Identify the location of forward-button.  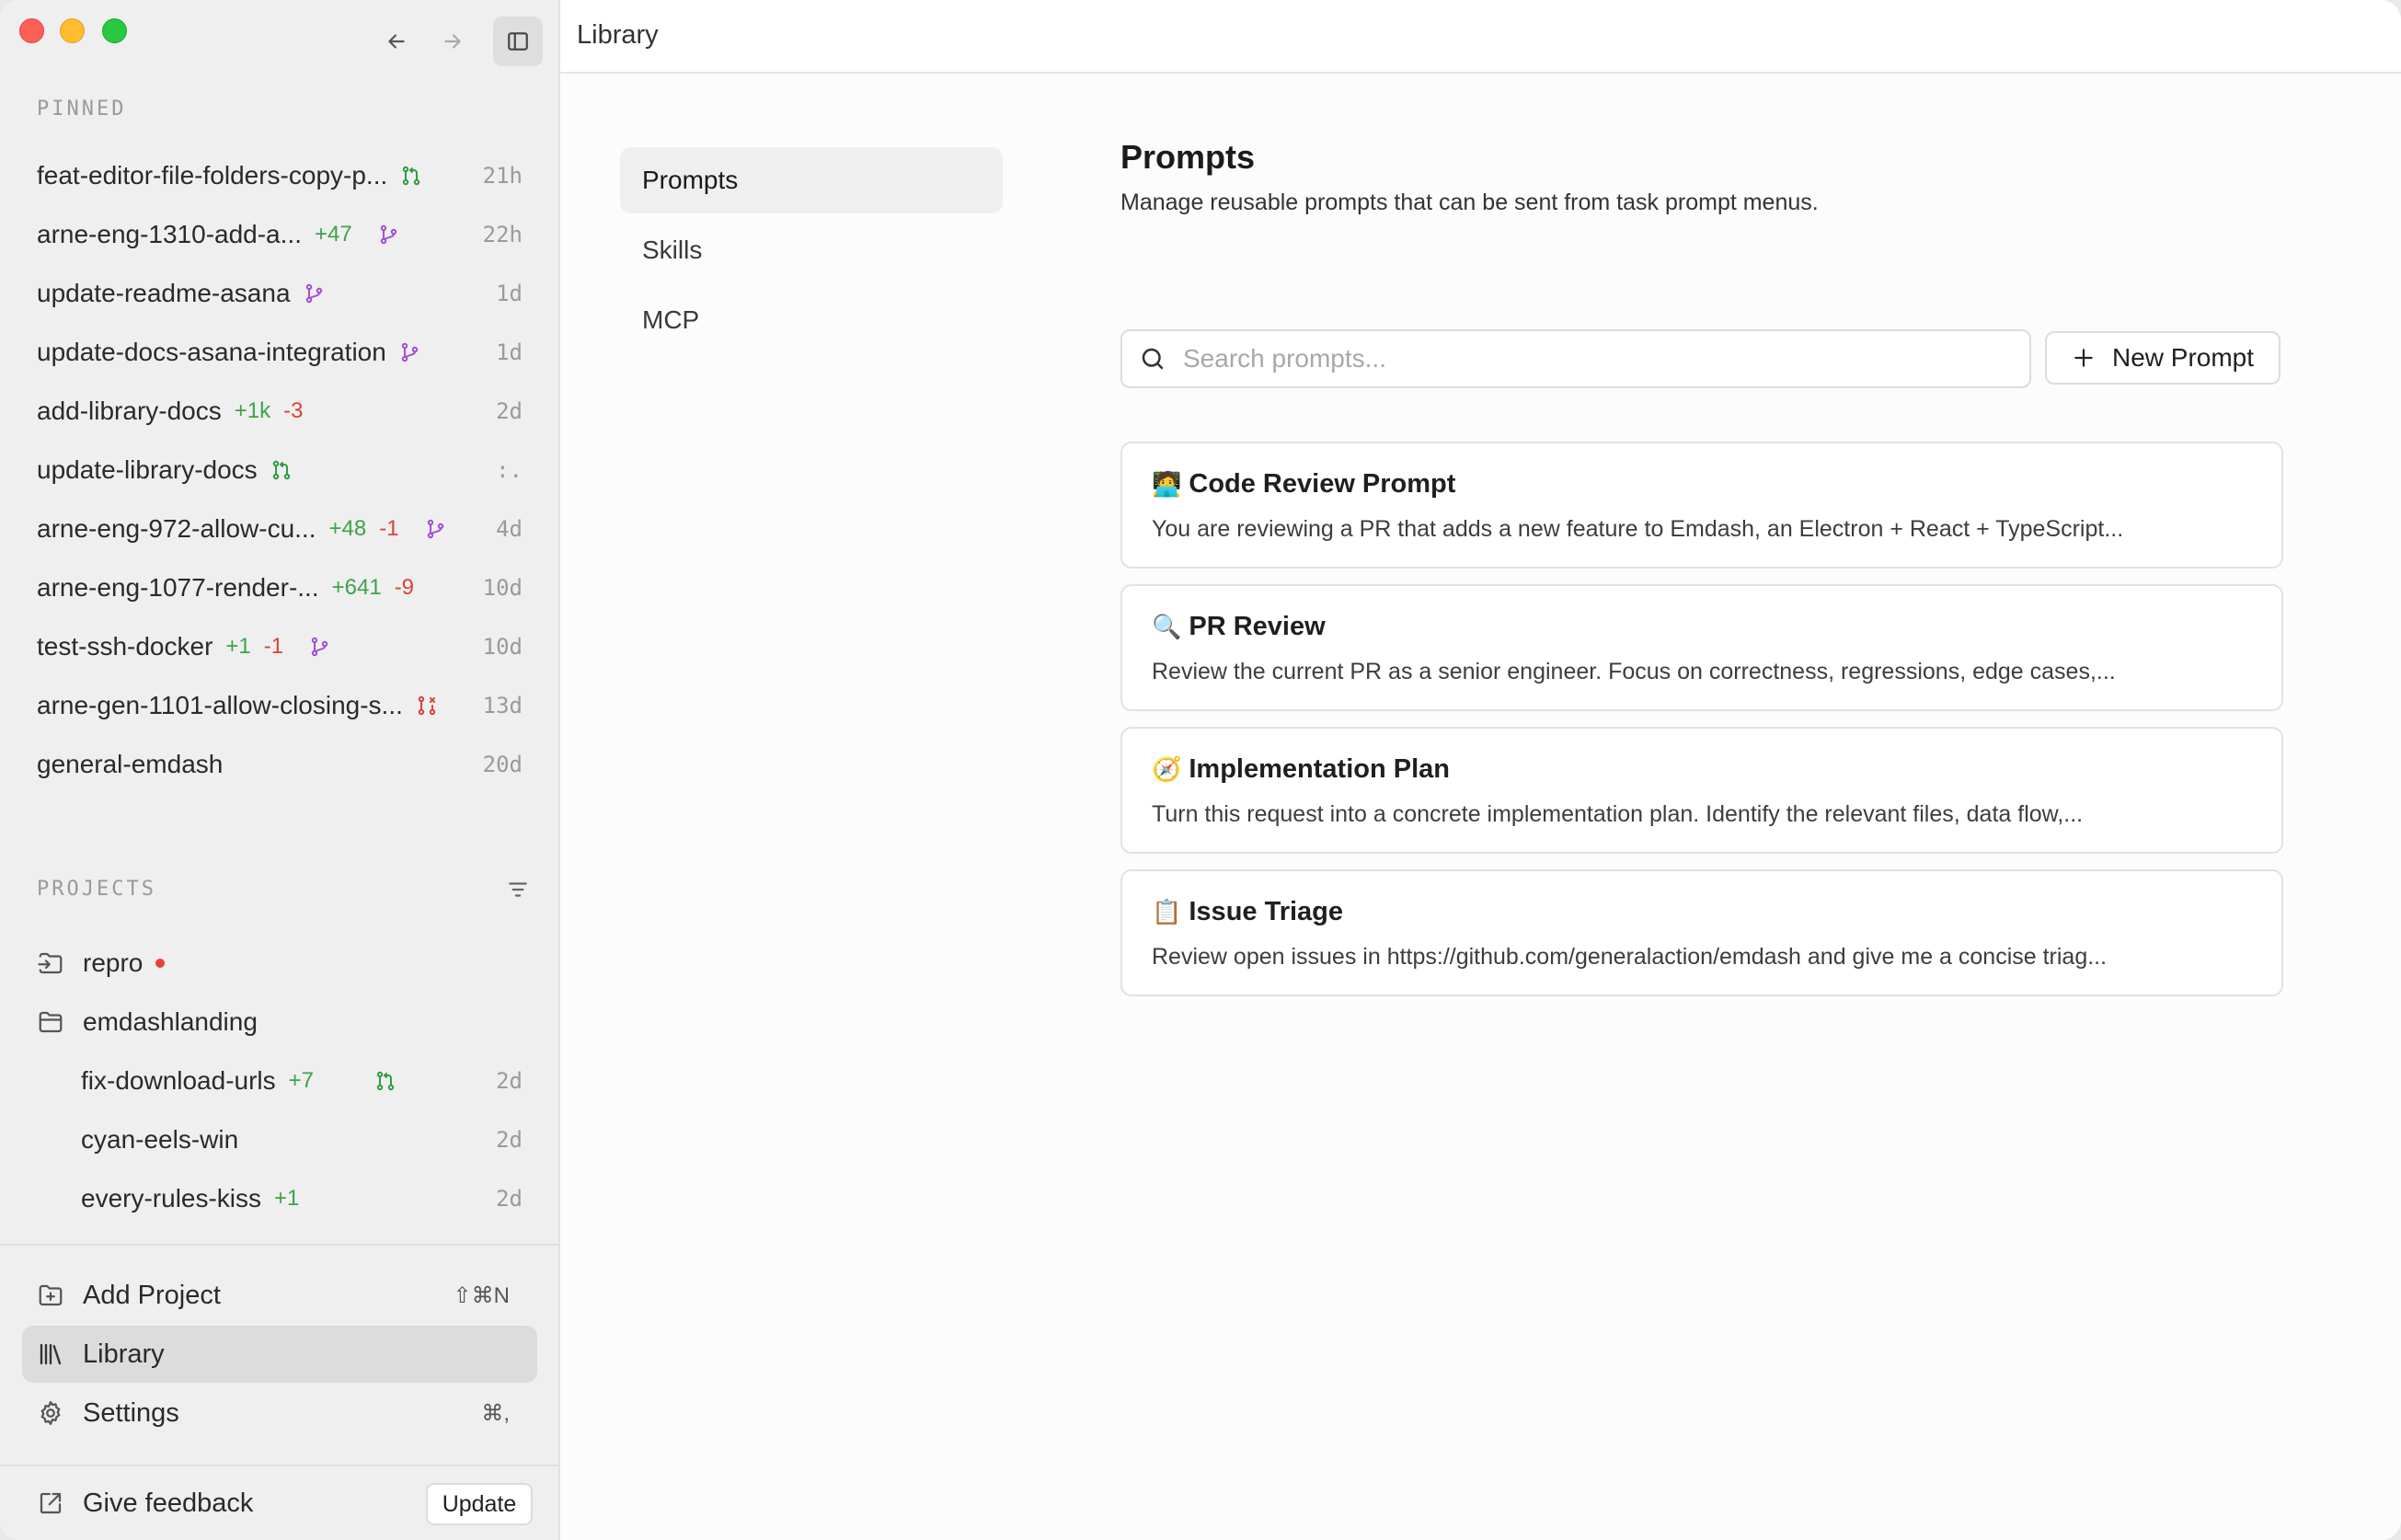
(453, 41).